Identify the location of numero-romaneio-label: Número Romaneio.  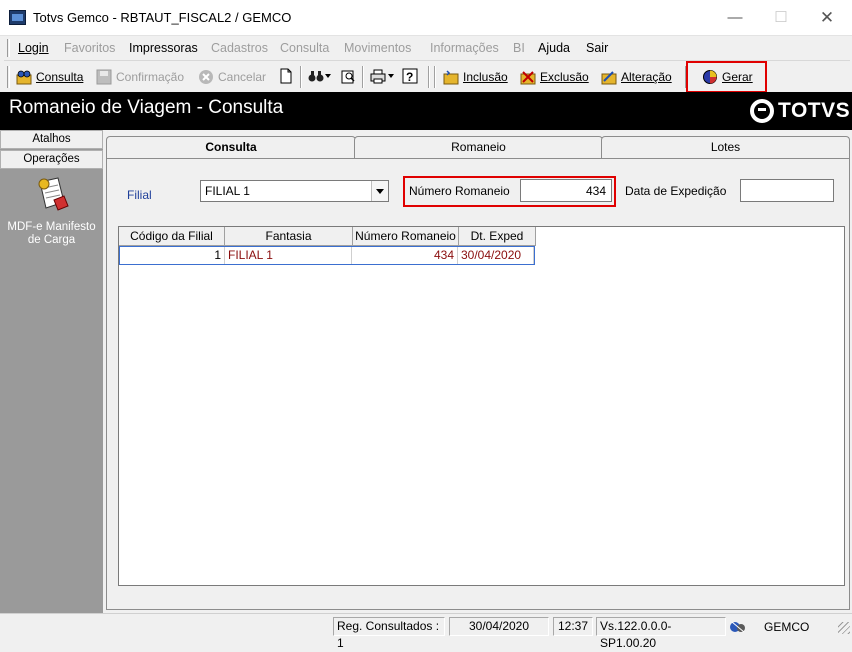
(459, 191).